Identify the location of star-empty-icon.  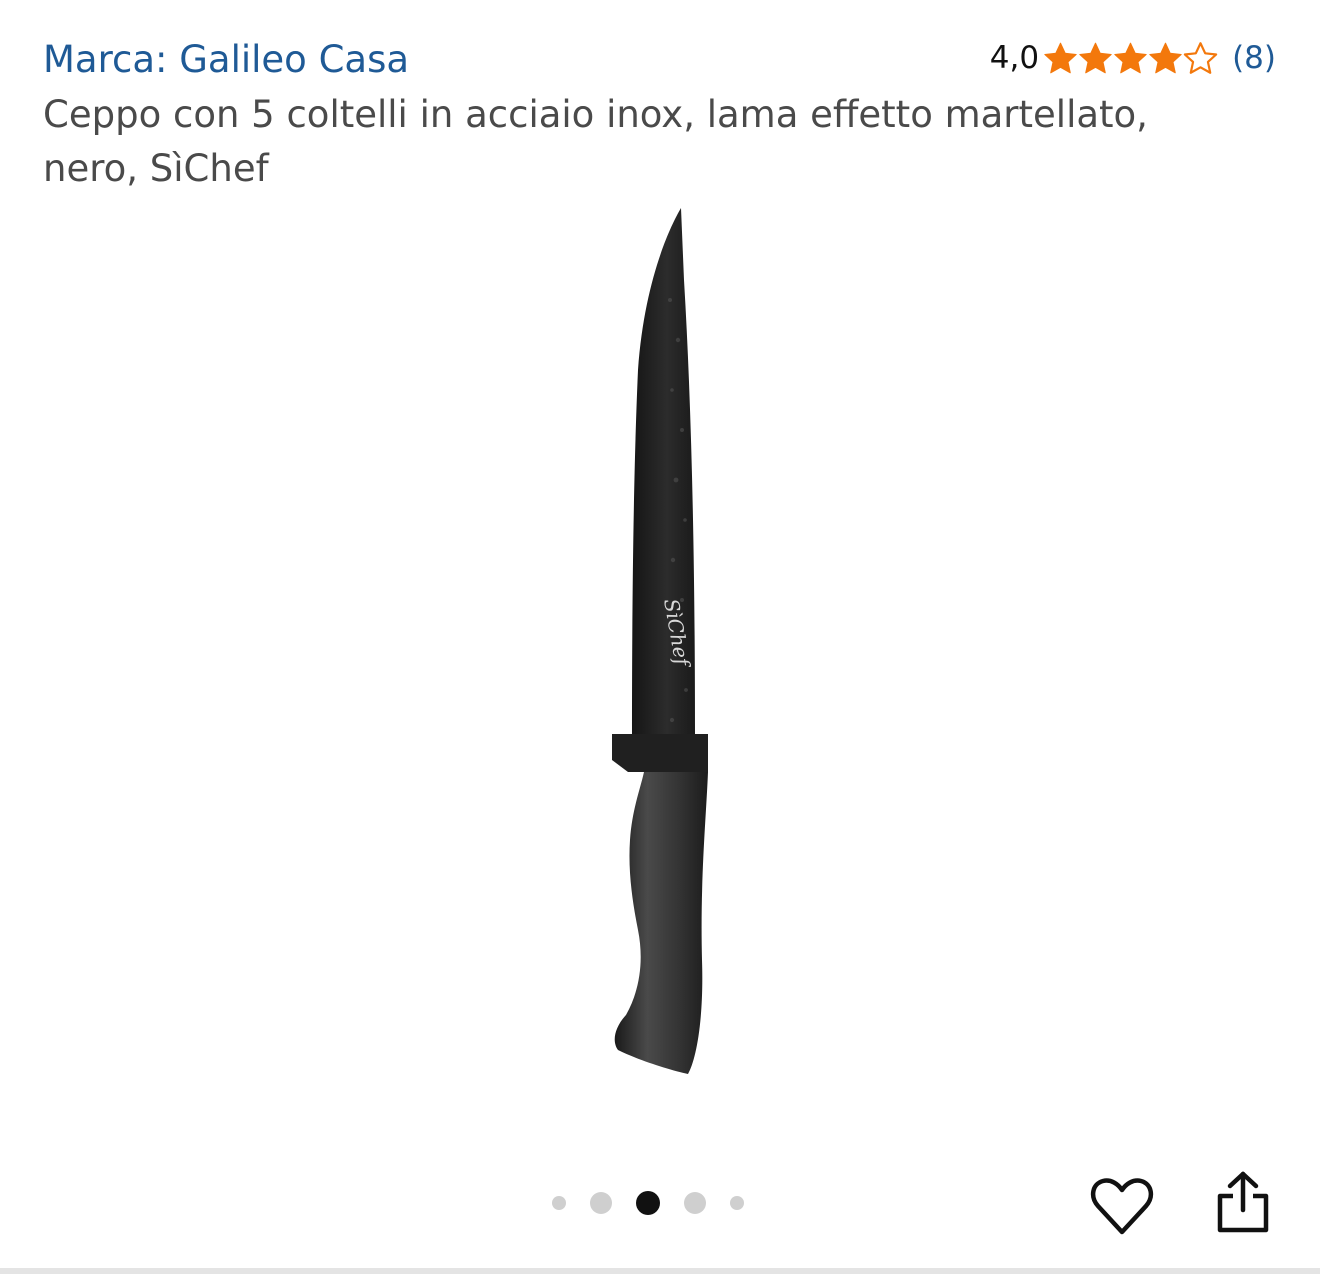
(1200, 58).